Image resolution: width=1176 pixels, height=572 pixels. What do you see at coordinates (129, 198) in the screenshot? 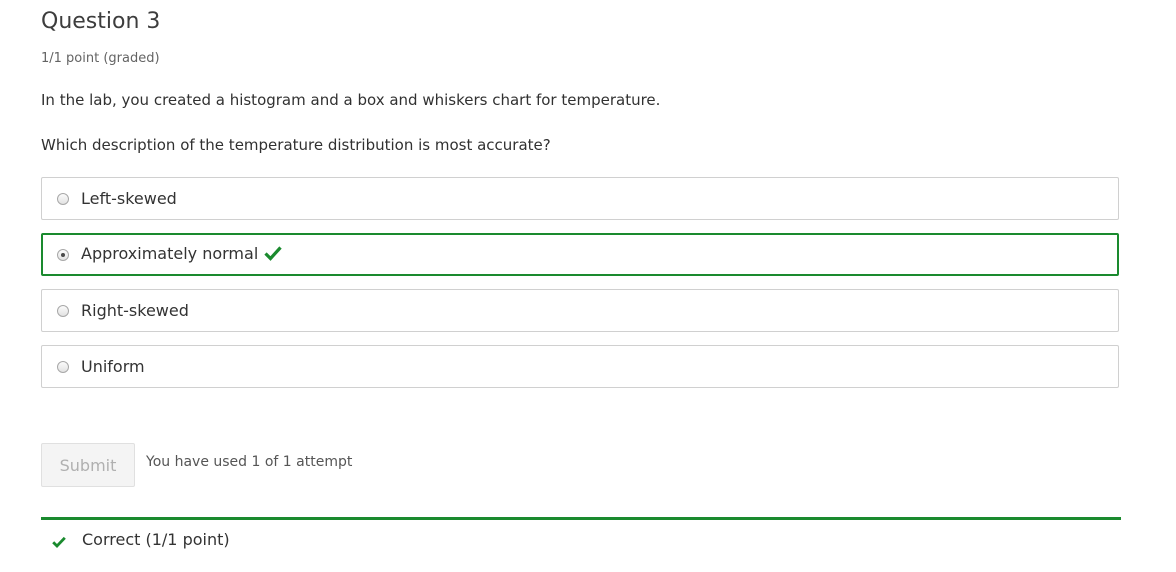
I see `choice-label: Left-skewed` at bounding box center [129, 198].